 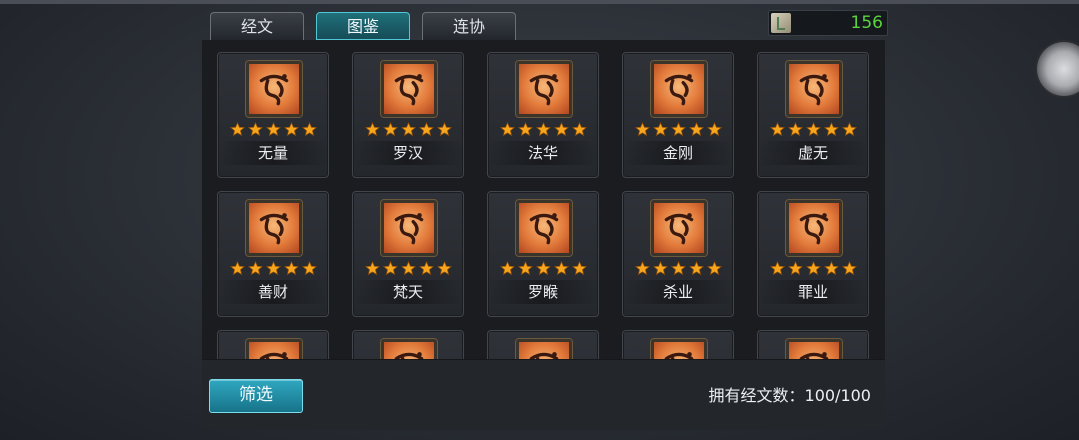 What do you see at coordinates (257, 26) in the screenshot?
I see `tab-scriptures: 经文` at bounding box center [257, 26].